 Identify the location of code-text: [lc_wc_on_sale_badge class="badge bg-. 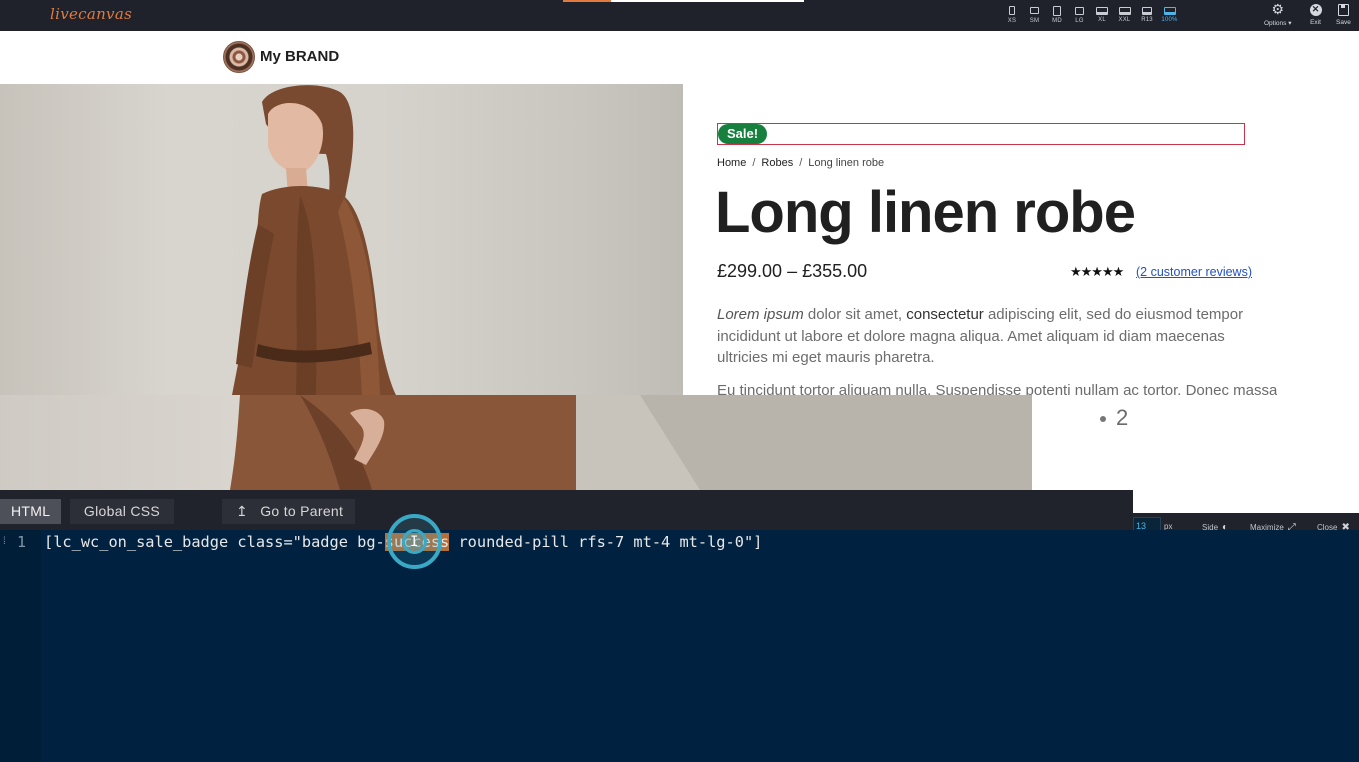
(214, 542).